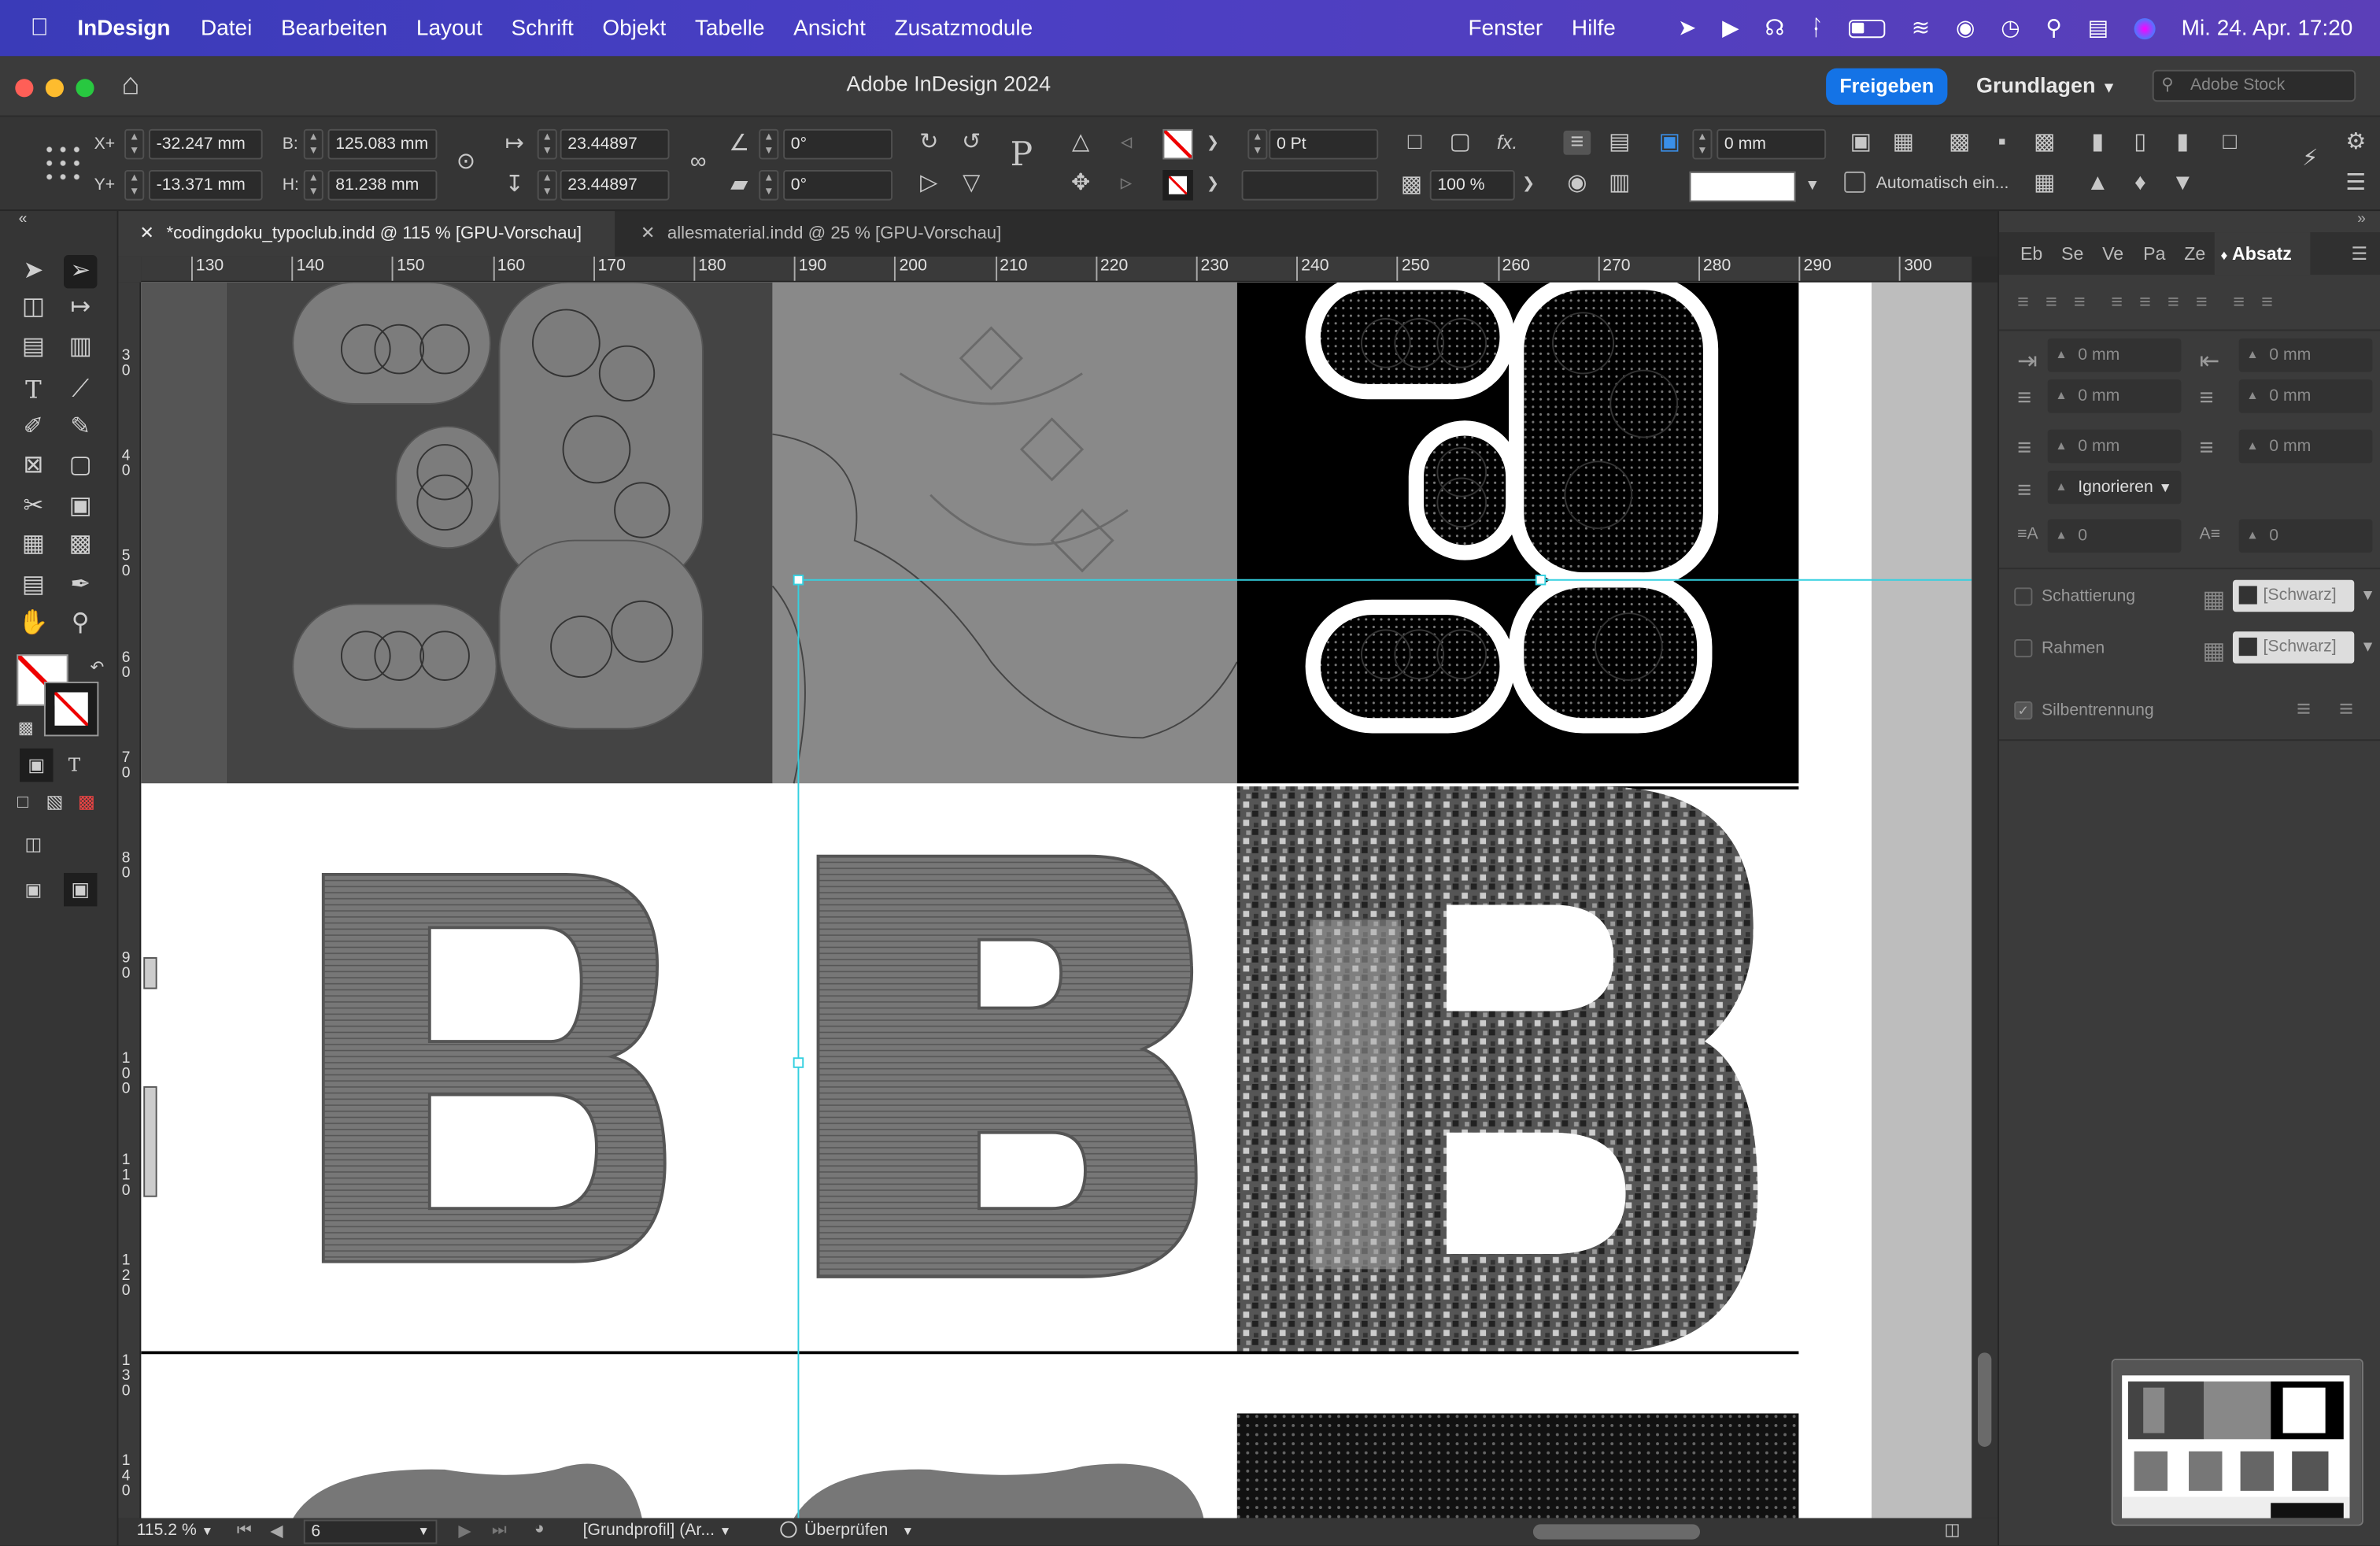 The image size is (2380, 1546). Describe the element at coordinates (1507, 143) in the screenshot. I see `effects-icon: fx.` at that location.